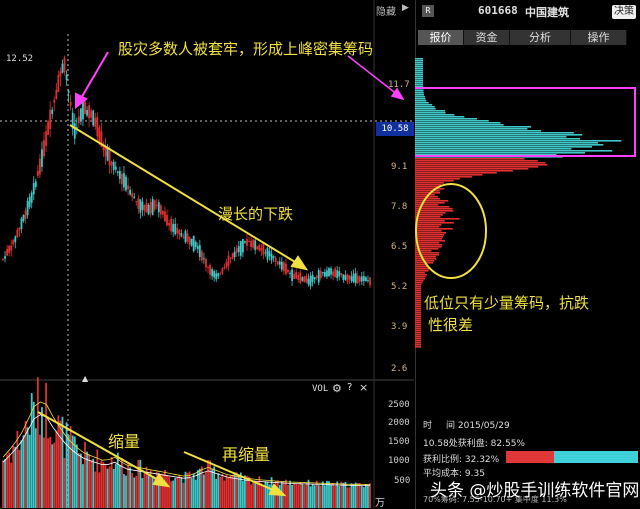  I want to click on high-price-label: 12.52, so click(19, 59).